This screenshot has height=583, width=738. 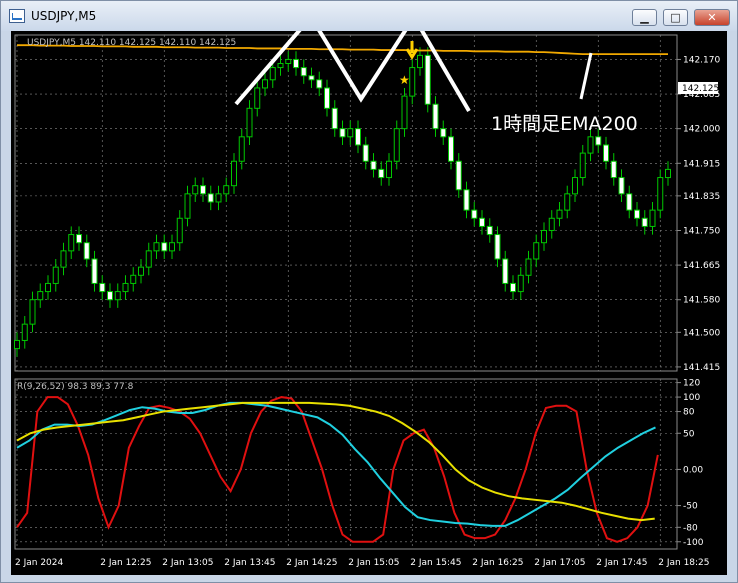 What do you see at coordinates (125, 563) in the screenshot?
I see `time-label: 2 Jan 12:25` at bounding box center [125, 563].